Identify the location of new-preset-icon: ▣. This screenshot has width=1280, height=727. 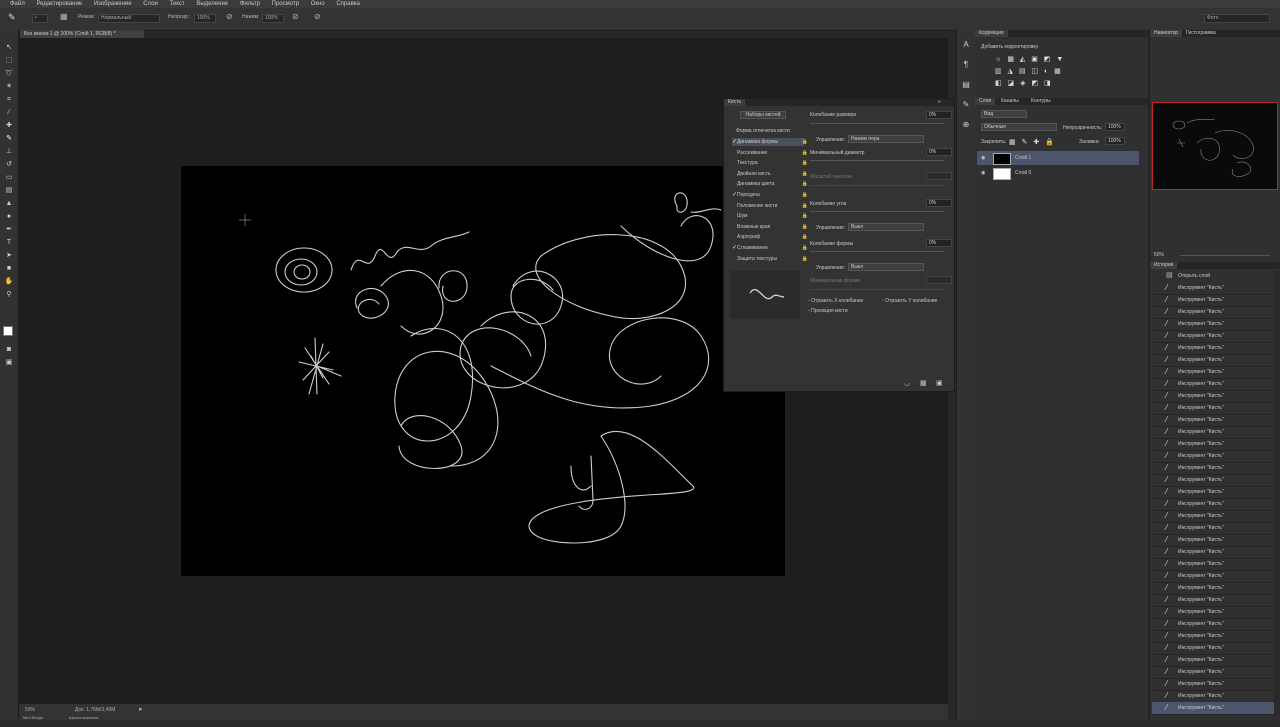
(939, 383).